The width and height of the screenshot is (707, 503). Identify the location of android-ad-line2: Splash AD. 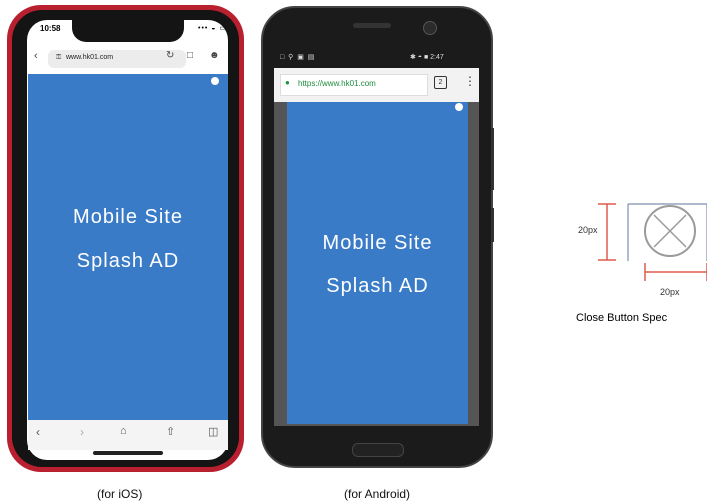
(377, 286).